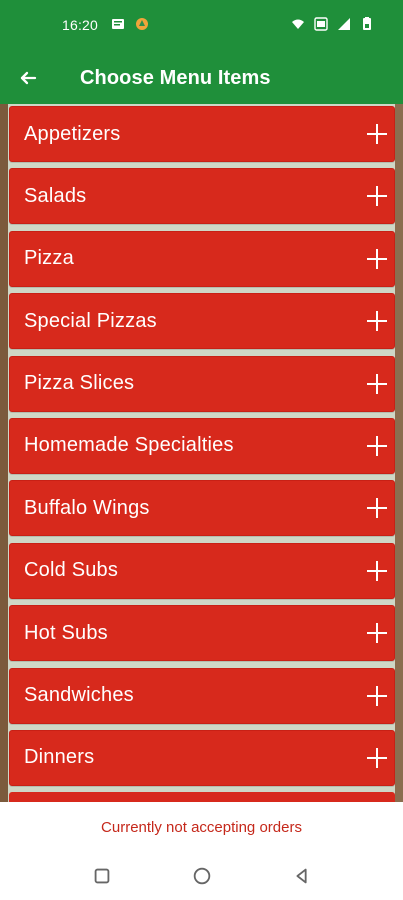 Image resolution: width=403 pixels, height=900 pixels. I want to click on status-right-icons, so click(332, 24).